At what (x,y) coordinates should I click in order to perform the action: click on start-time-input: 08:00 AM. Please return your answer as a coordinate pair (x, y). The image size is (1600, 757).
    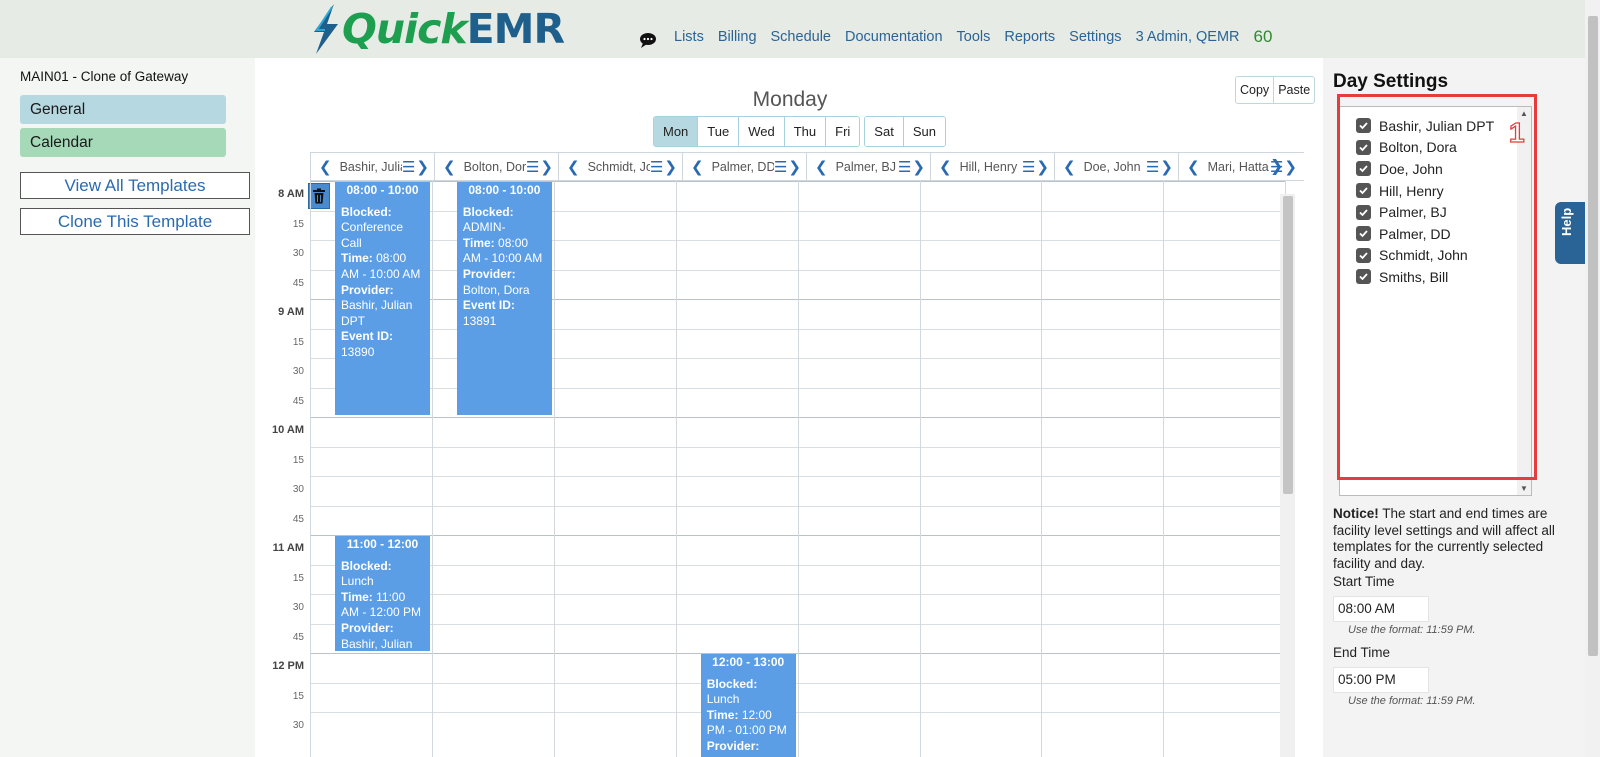
    Looking at the image, I should click on (1381, 609).